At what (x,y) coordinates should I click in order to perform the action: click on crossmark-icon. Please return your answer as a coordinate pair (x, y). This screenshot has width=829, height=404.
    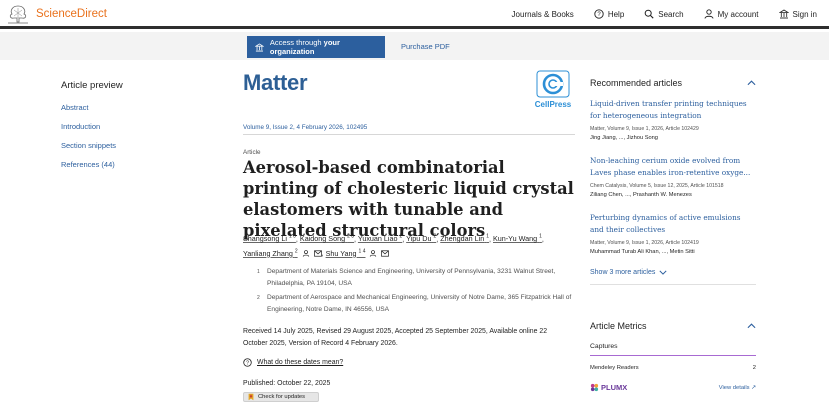
    Looking at the image, I should click on (251, 397).